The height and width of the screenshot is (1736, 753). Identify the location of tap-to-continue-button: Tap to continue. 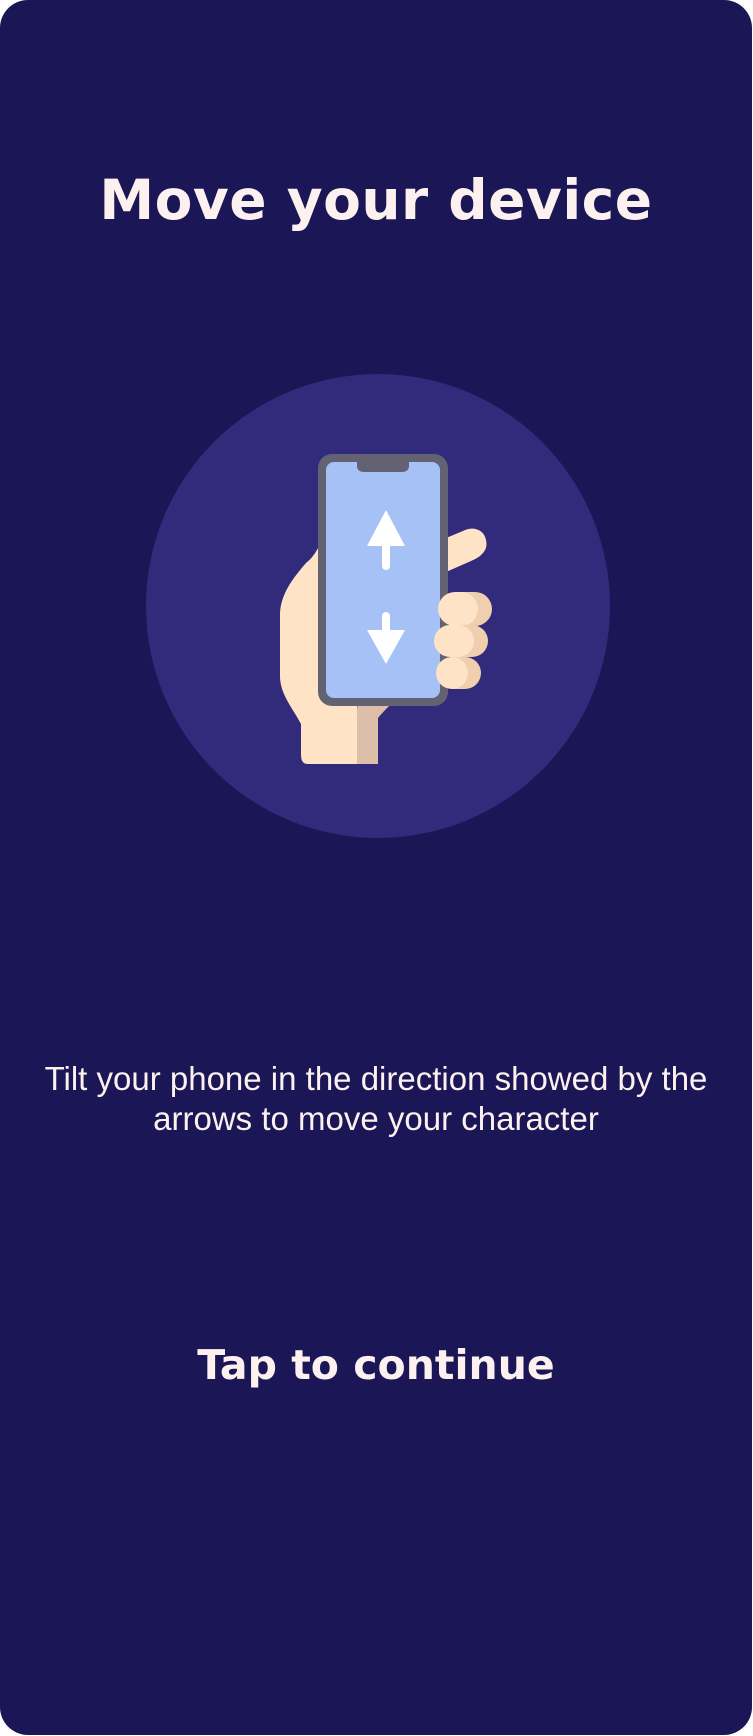
(376, 1365).